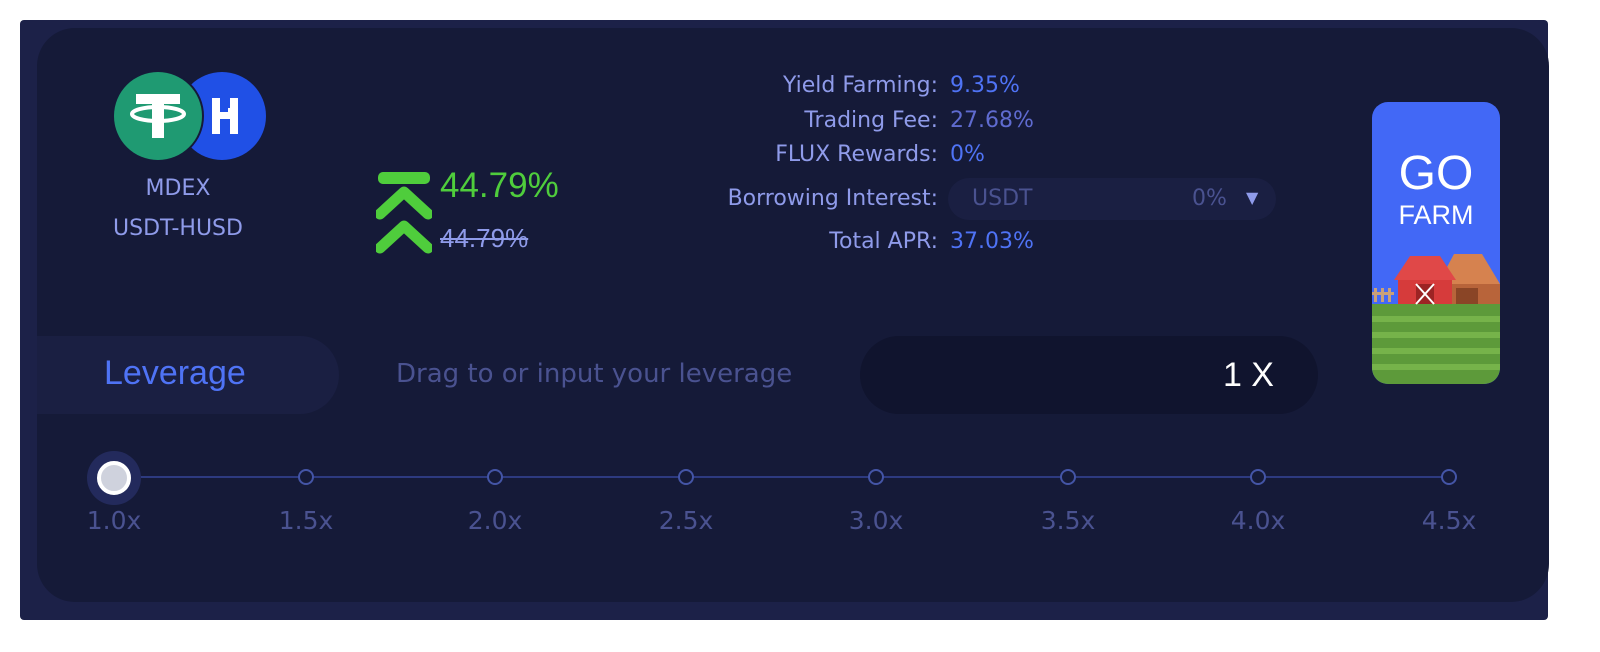  What do you see at coordinates (1068, 520) in the screenshot?
I see `slider-mark-label: 3.5x` at bounding box center [1068, 520].